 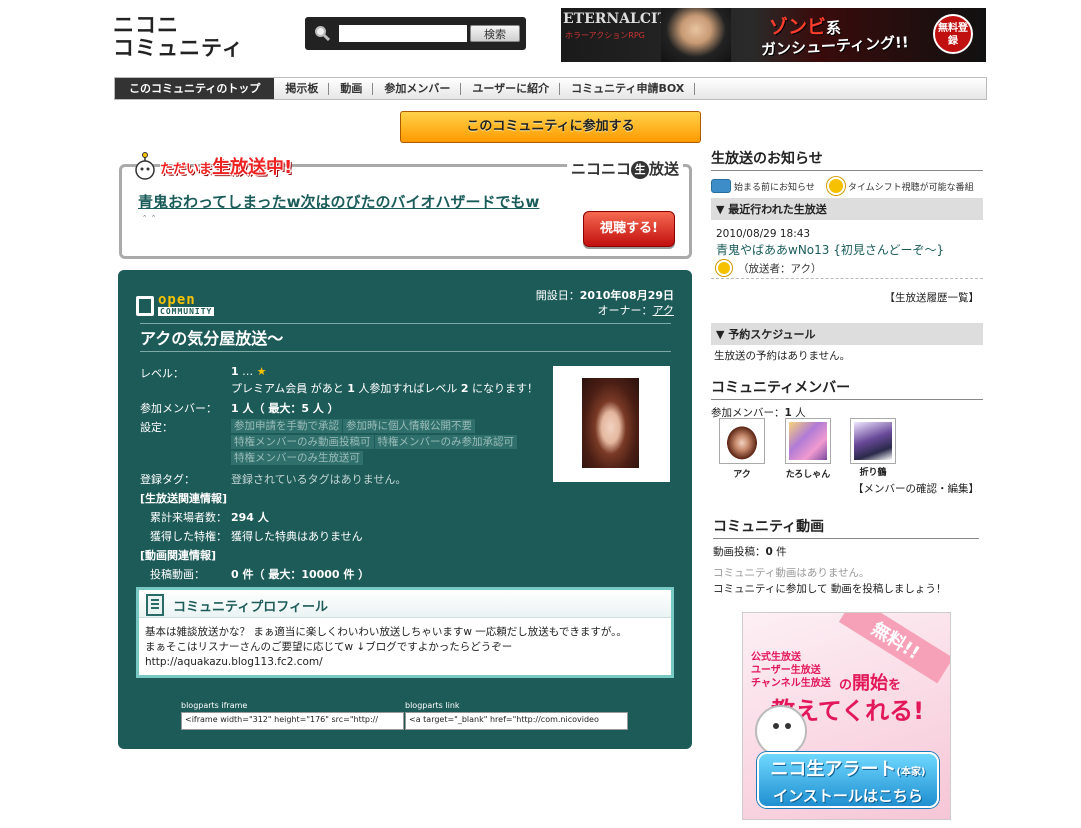 What do you see at coordinates (663, 169) in the screenshot?
I see `nico-live-brand-tail: 放送` at bounding box center [663, 169].